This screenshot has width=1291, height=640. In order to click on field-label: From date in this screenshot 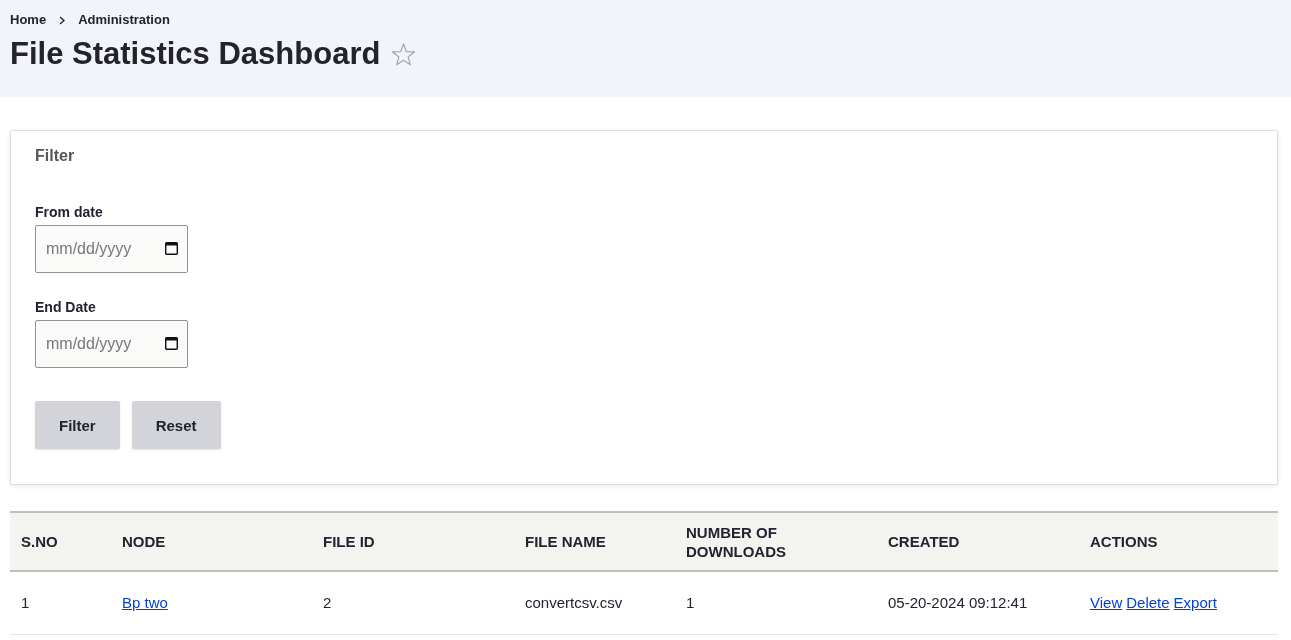, I will do `click(69, 212)`.